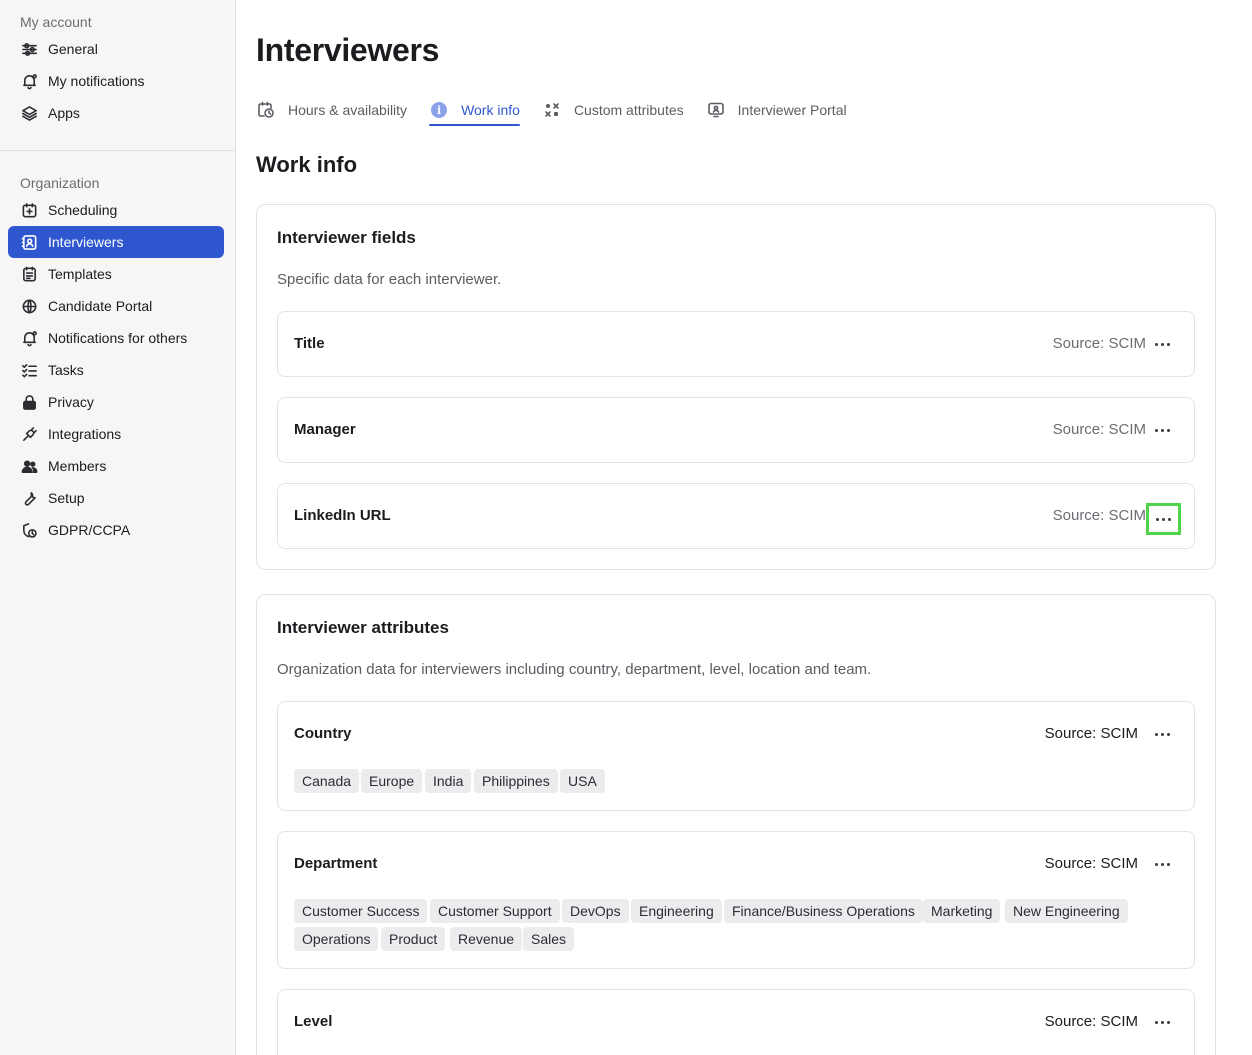 The height and width of the screenshot is (1055, 1252). What do you see at coordinates (29, 434) in the screenshot?
I see `plug-icon` at bounding box center [29, 434].